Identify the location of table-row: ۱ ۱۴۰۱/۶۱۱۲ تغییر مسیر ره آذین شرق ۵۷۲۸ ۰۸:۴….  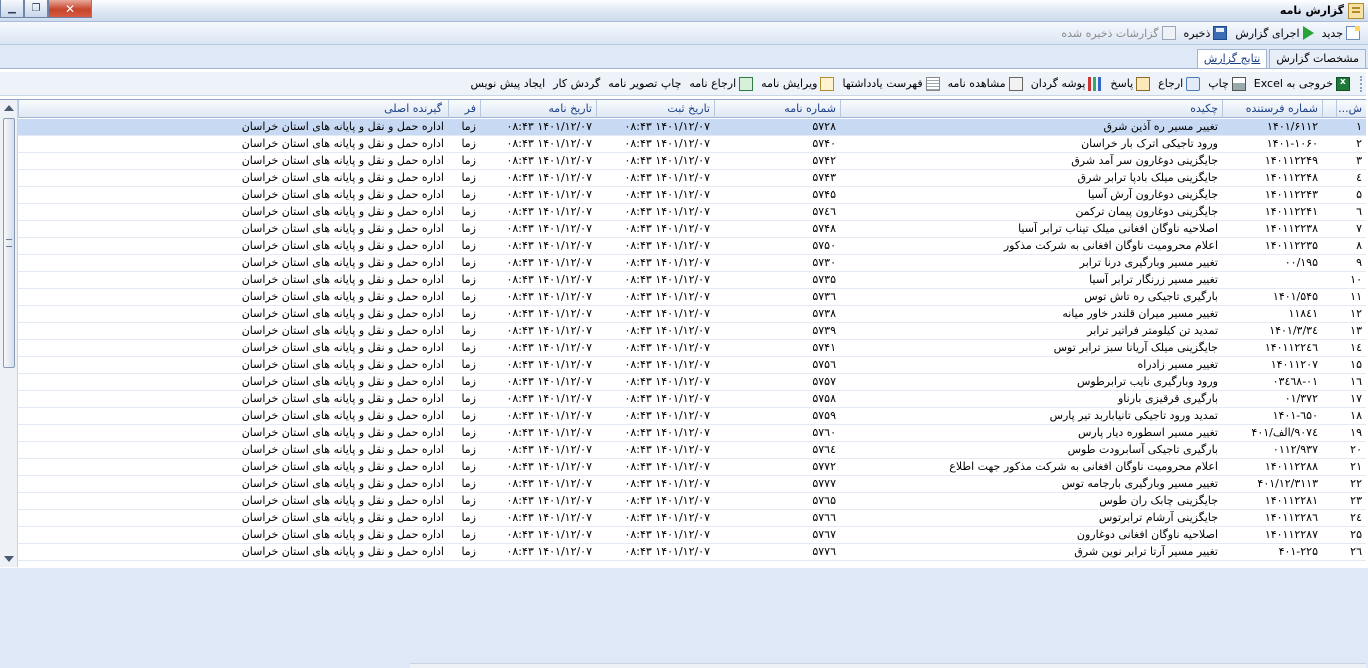
(692, 127).